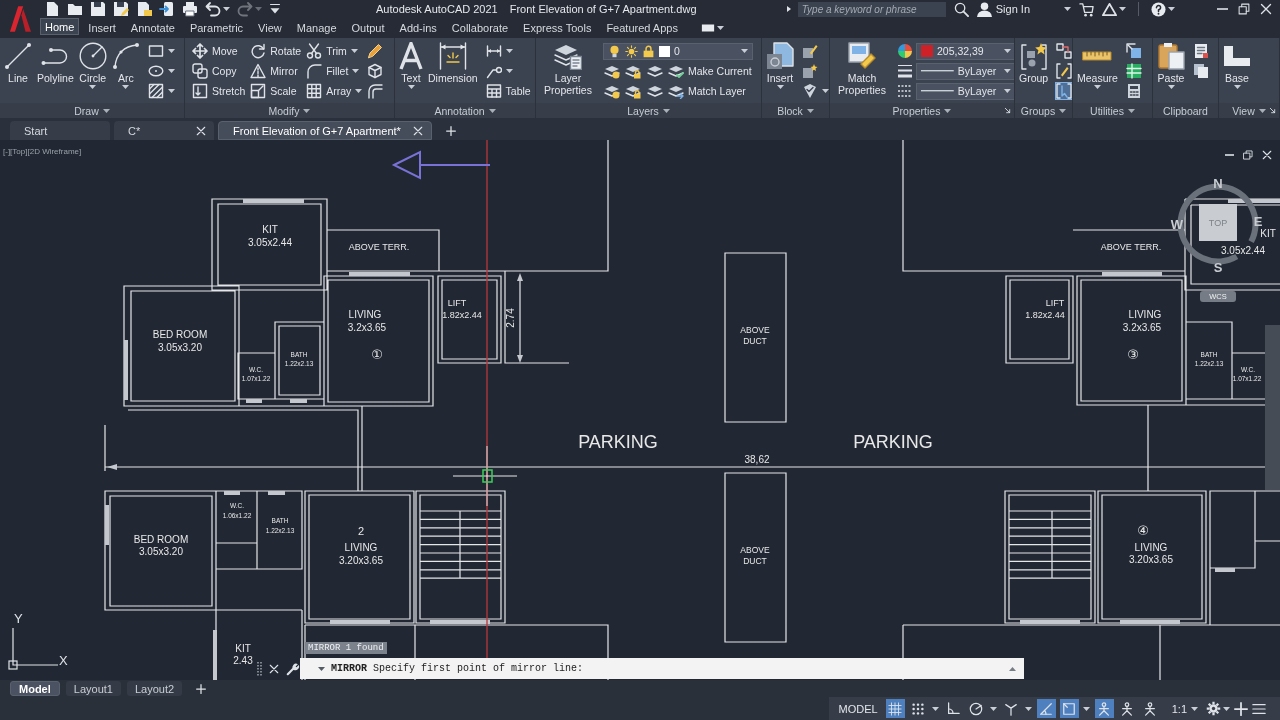 Image resolution: width=1280 pixels, height=720 pixels. I want to click on expand-search-button, so click(788, 9).